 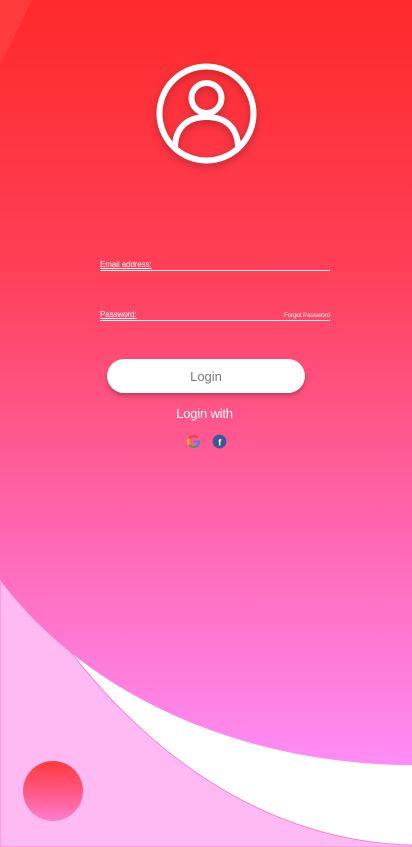 What do you see at coordinates (204, 413) in the screenshot?
I see `login-with-label: Login with` at bounding box center [204, 413].